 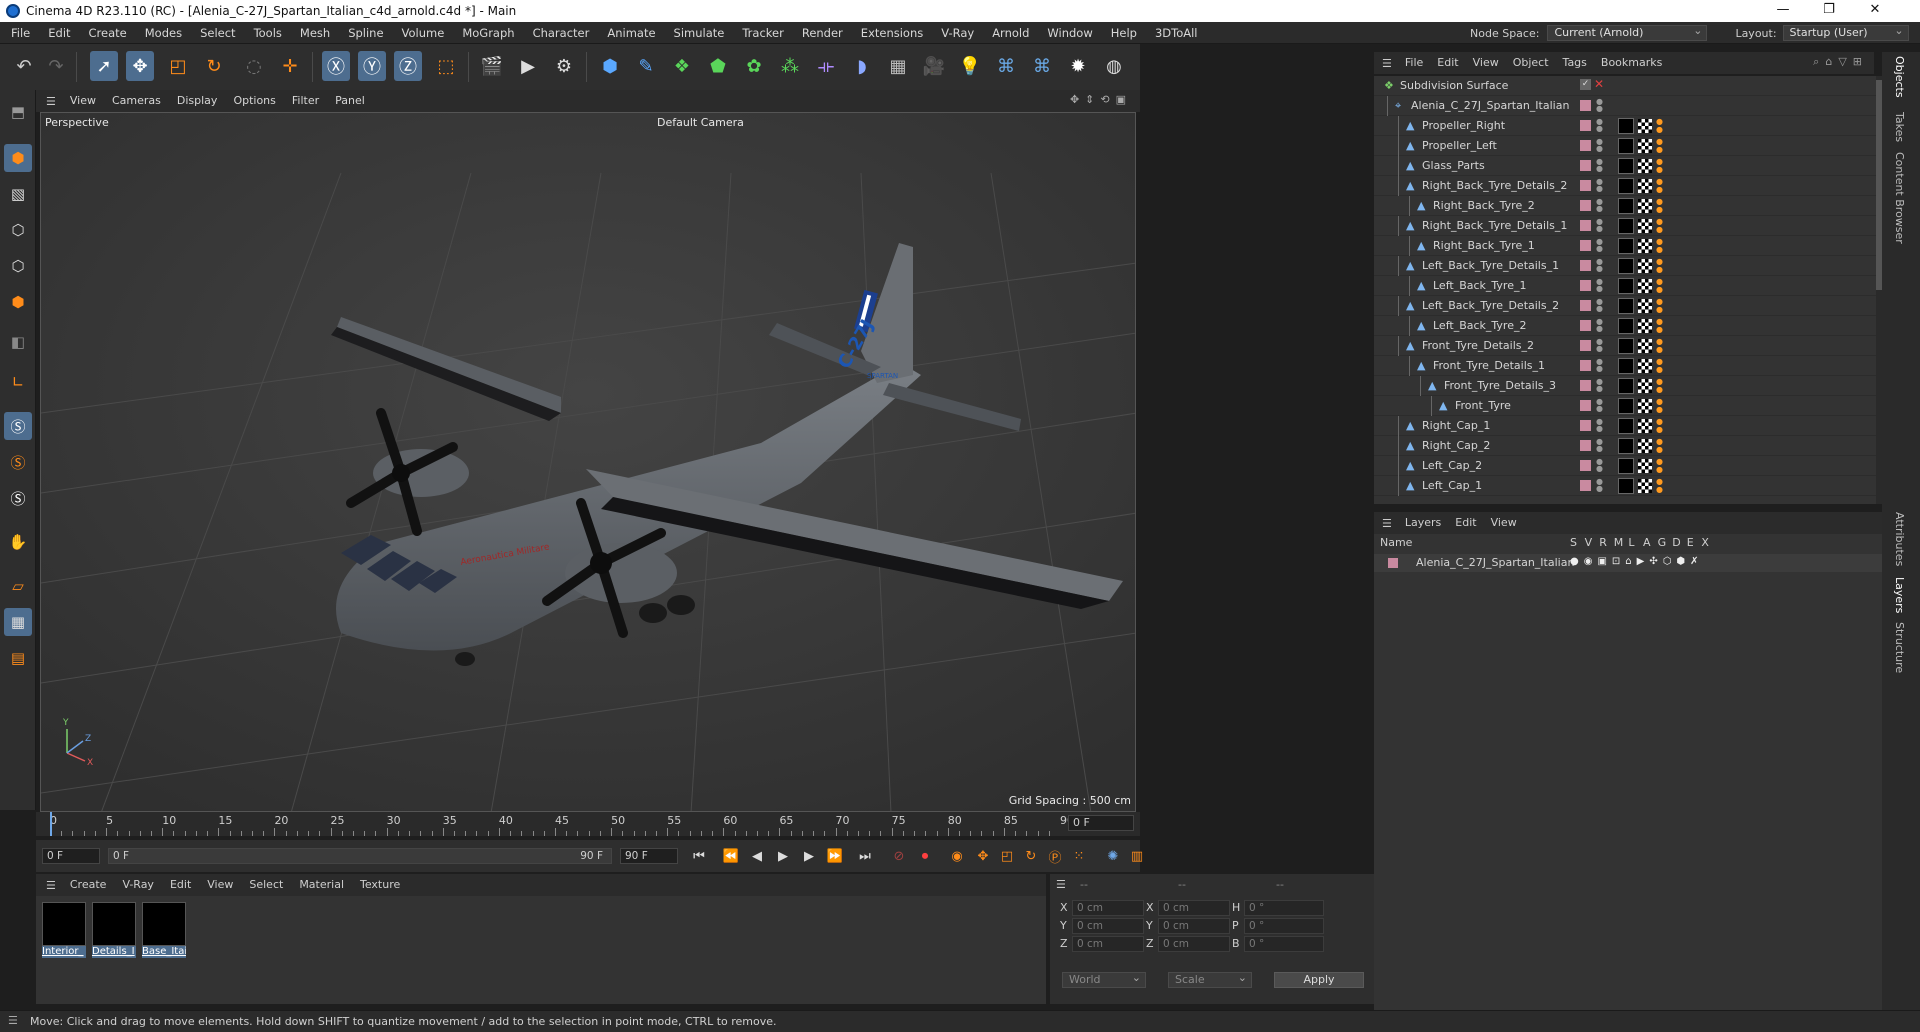 I want to click on previous-frame-icon: ◀, so click(x=757, y=856).